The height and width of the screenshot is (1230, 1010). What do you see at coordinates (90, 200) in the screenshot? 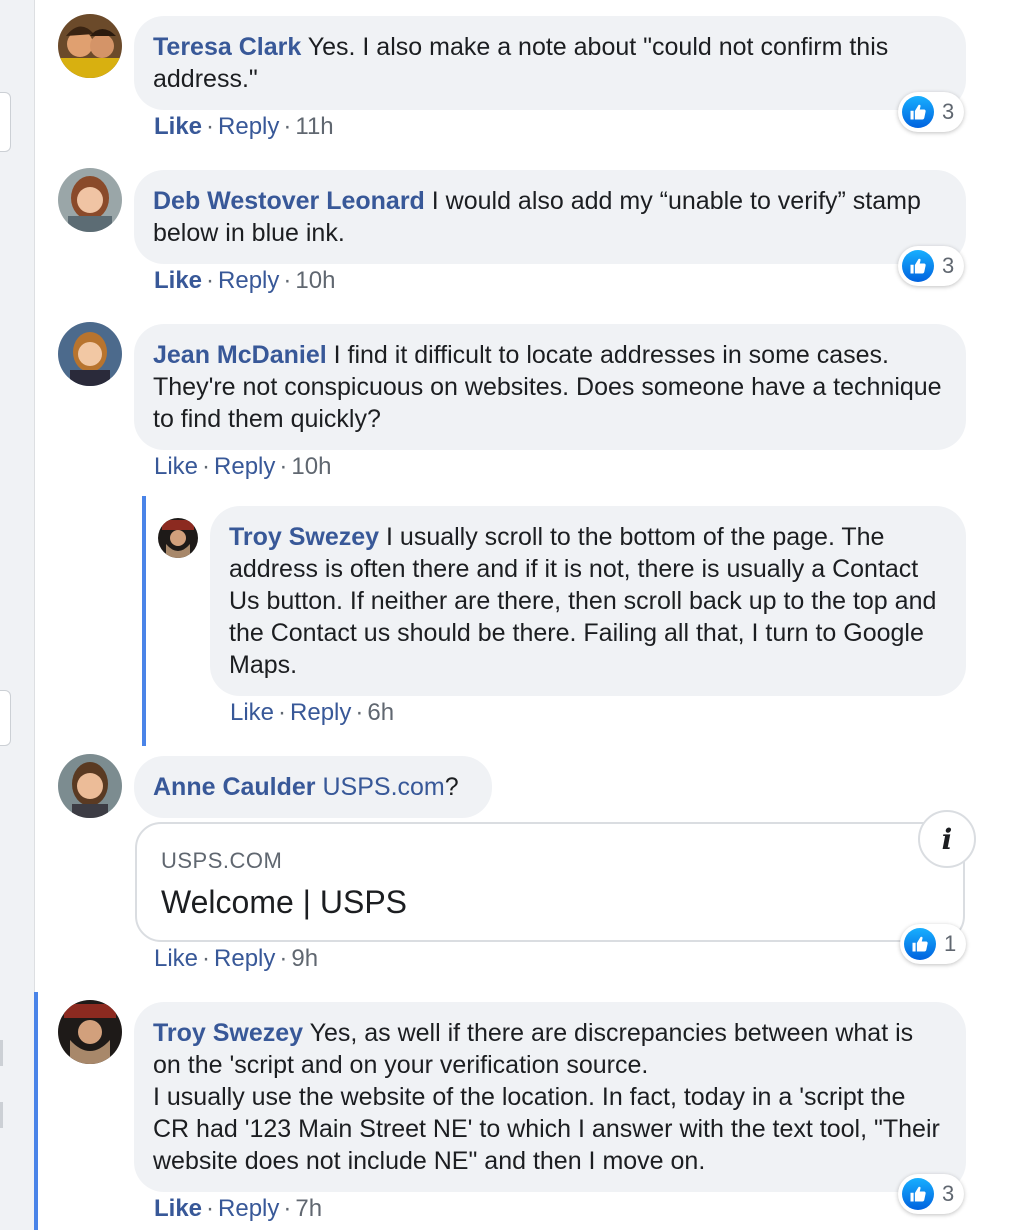
I see `avatar-deb-westover-leonard` at bounding box center [90, 200].